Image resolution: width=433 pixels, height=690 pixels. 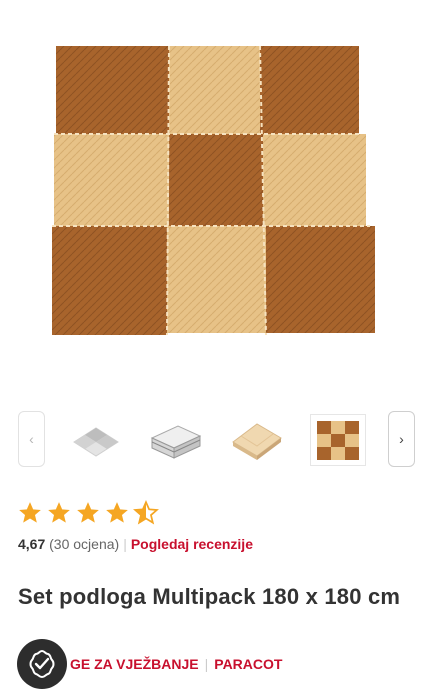 What do you see at coordinates (216, 439) in the screenshot?
I see `thumbnail-carousel: ‹ ›` at bounding box center [216, 439].